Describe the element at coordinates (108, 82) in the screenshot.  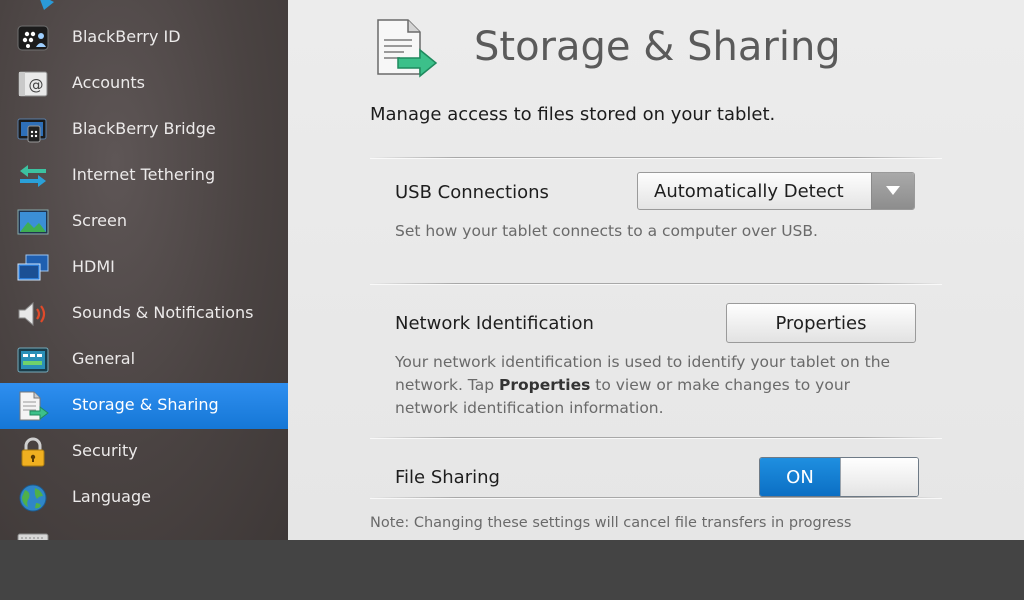
I see `sidebar-item-label: Accounts` at that location.